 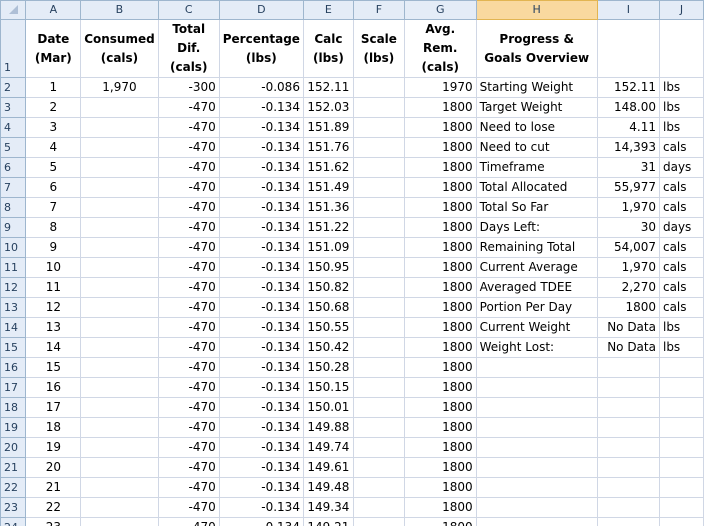 What do you see at coordinates (536, 107) in the screenshot?
I see `cell-h: Target Weight` at bounding box center [536, 107].